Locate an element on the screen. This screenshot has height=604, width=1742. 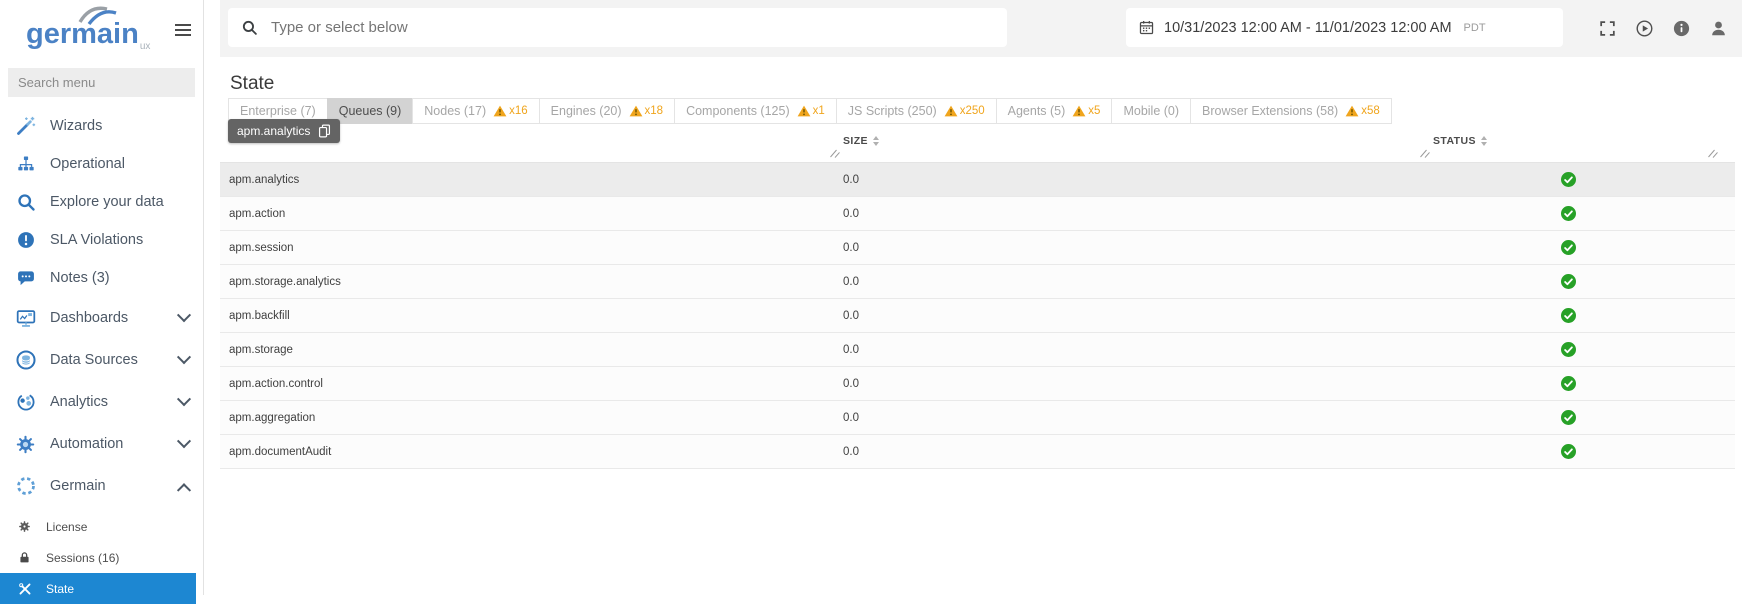
sidebar-subitem-sessions-16: Sessions (16) is located at coordinates (101, 557).